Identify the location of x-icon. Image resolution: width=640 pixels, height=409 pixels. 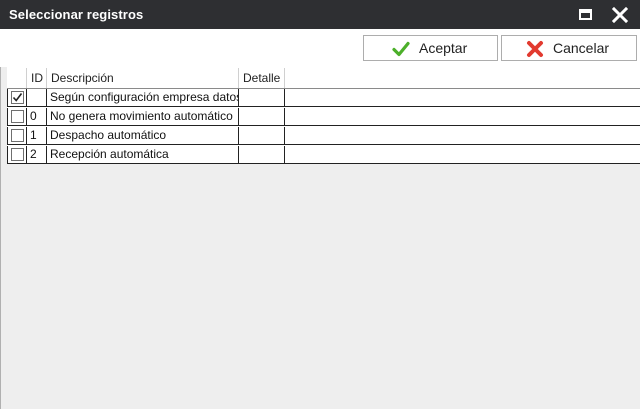
(535, 49).